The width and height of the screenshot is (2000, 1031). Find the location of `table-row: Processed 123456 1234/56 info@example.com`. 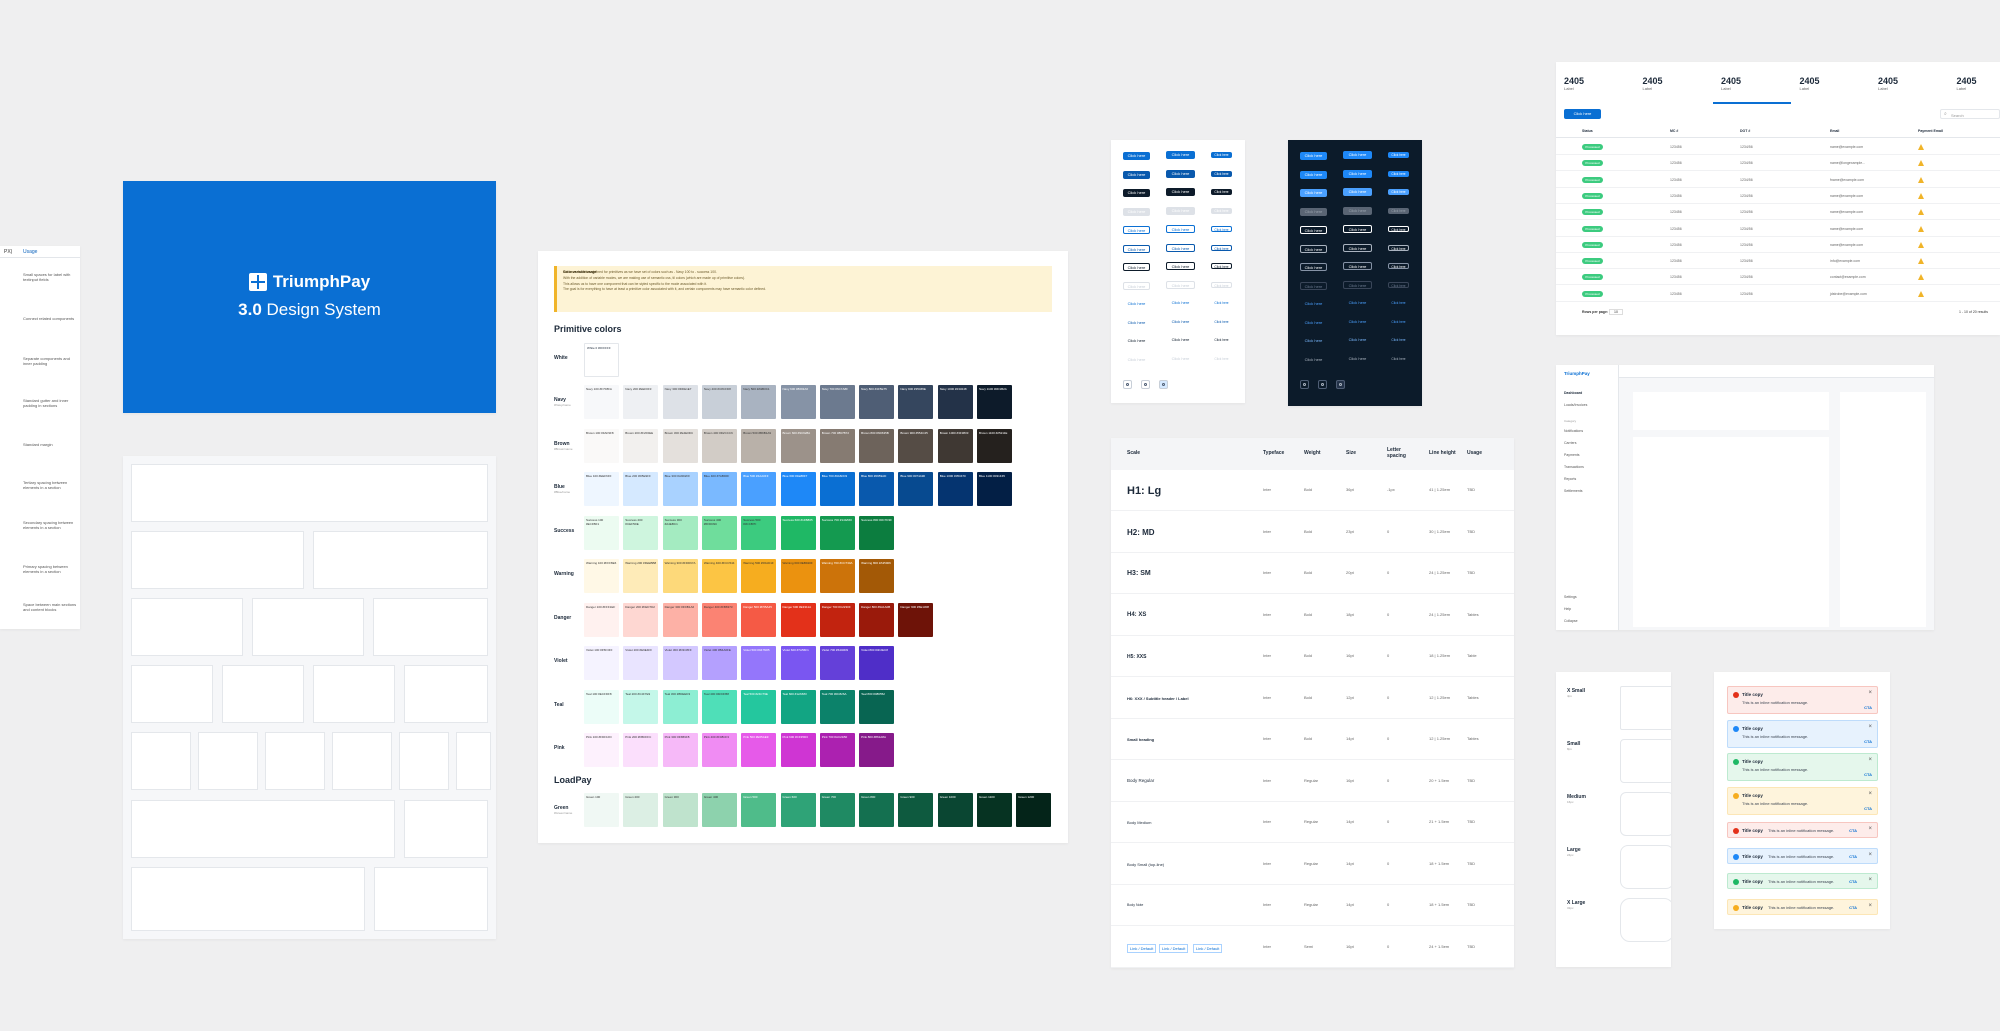

table-row: Processed 123456 1234/56 info@example.com is located at coordinates (1778, 261).